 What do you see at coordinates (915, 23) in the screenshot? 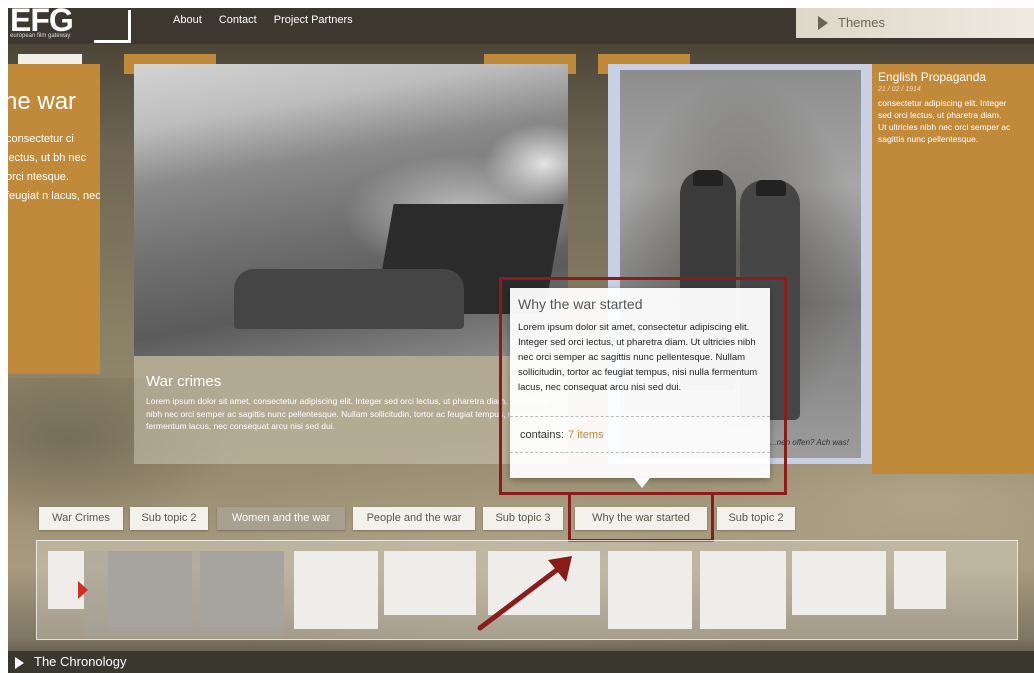
I see `themes-toggle: Themes` at bounding box center [915, 23].